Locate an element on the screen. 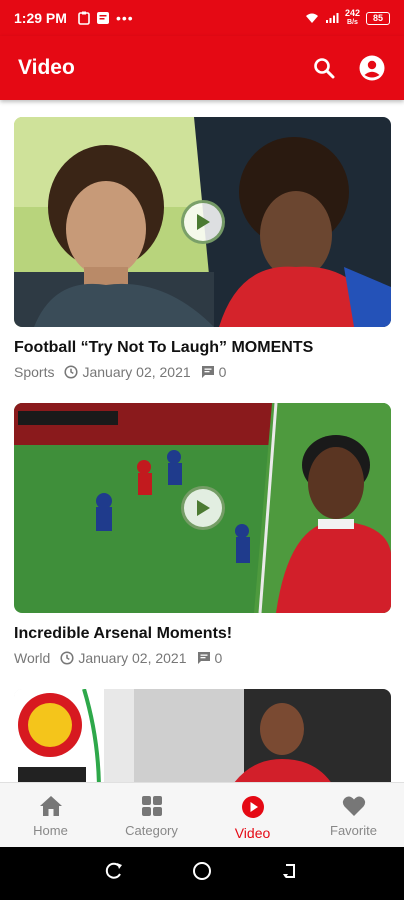  video-title: Football “Try Not To Laugh” MOMENTS is located at coordinates (202, 348).